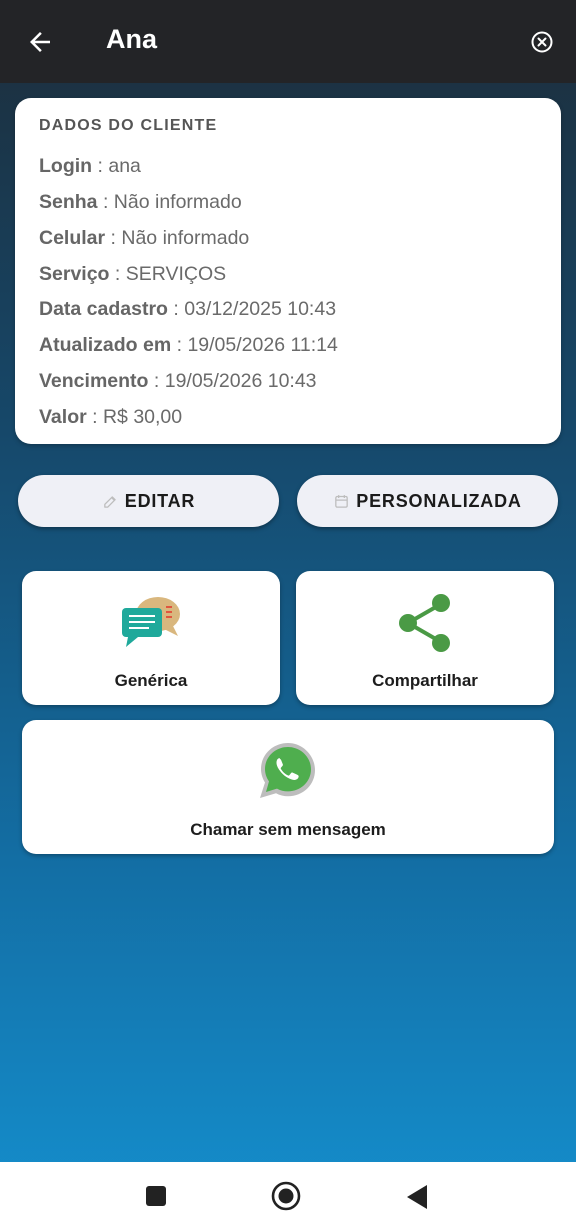 The width and height of the screenshot is (576, 1231). I want to click on field-celular: Celular : Não informado, so click(144, 238).